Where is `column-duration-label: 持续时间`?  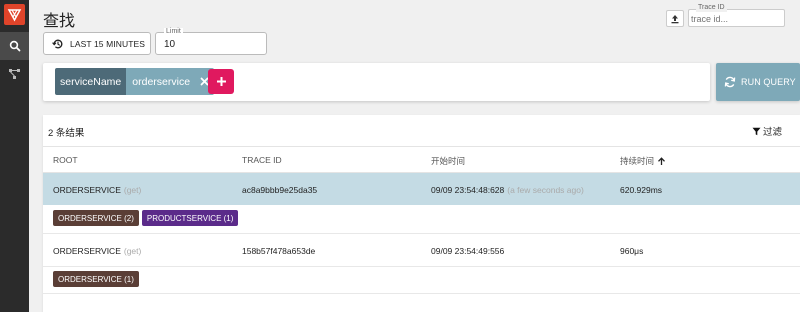 column-duration-label: 持续时间 is located at coordinates (637, 161).